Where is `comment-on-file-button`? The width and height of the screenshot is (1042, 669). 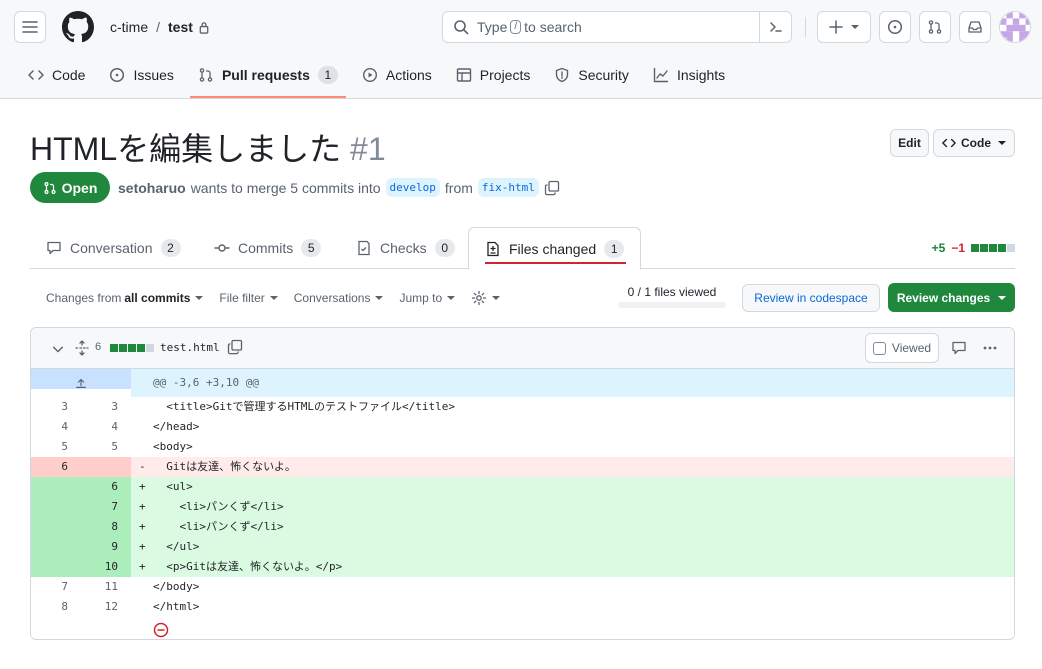
comment-on-file-button is located at coordinates (959, 348).